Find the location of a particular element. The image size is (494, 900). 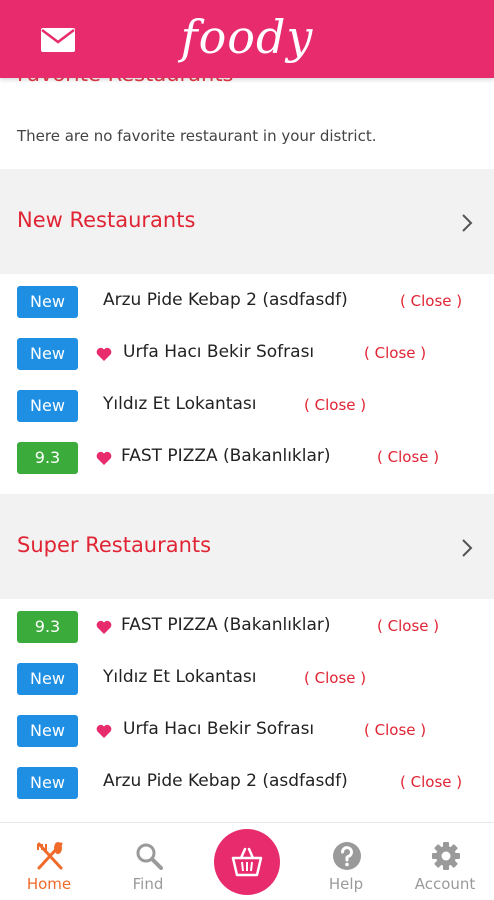

search-icon is located at coordinates (149, 856).